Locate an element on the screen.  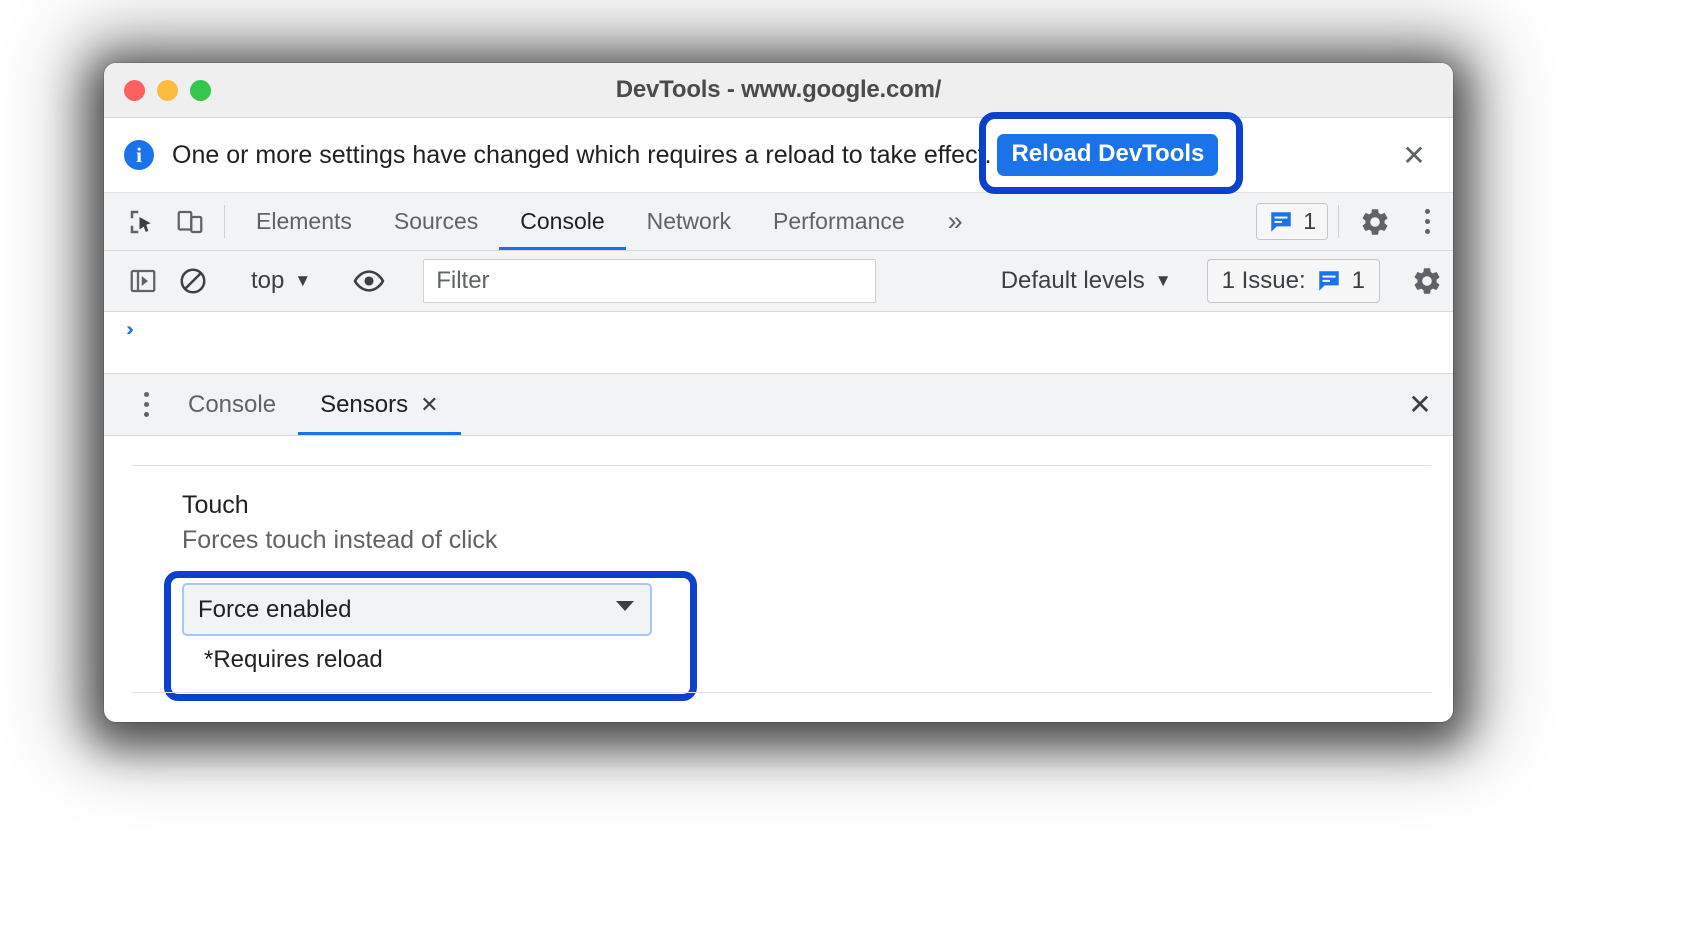
touch-section-title: Touch is located at coordinates (215, 505).